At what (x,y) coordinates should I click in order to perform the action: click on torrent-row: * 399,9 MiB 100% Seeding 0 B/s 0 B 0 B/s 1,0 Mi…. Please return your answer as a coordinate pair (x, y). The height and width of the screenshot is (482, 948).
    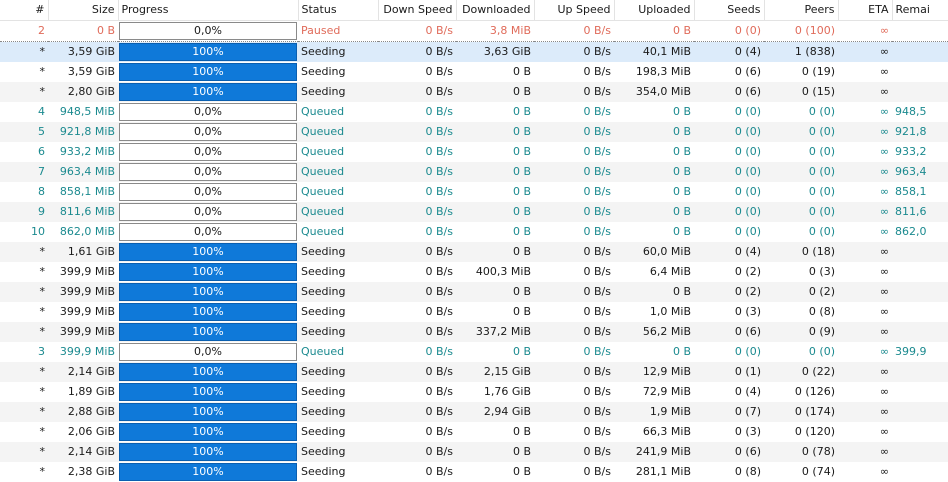
    Looking at the image, I should click on (474, 312).